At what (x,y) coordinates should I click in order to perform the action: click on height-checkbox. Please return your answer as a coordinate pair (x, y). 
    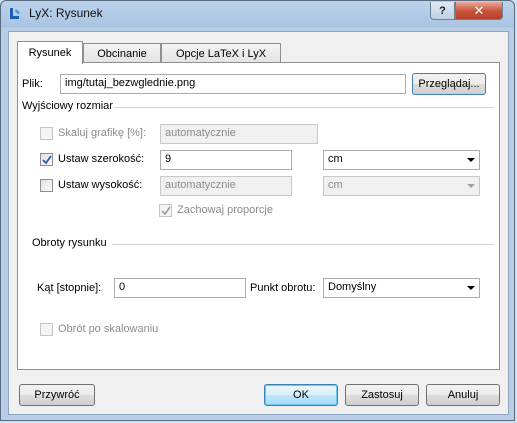
    Looking at the image, I should click on (46, 185).